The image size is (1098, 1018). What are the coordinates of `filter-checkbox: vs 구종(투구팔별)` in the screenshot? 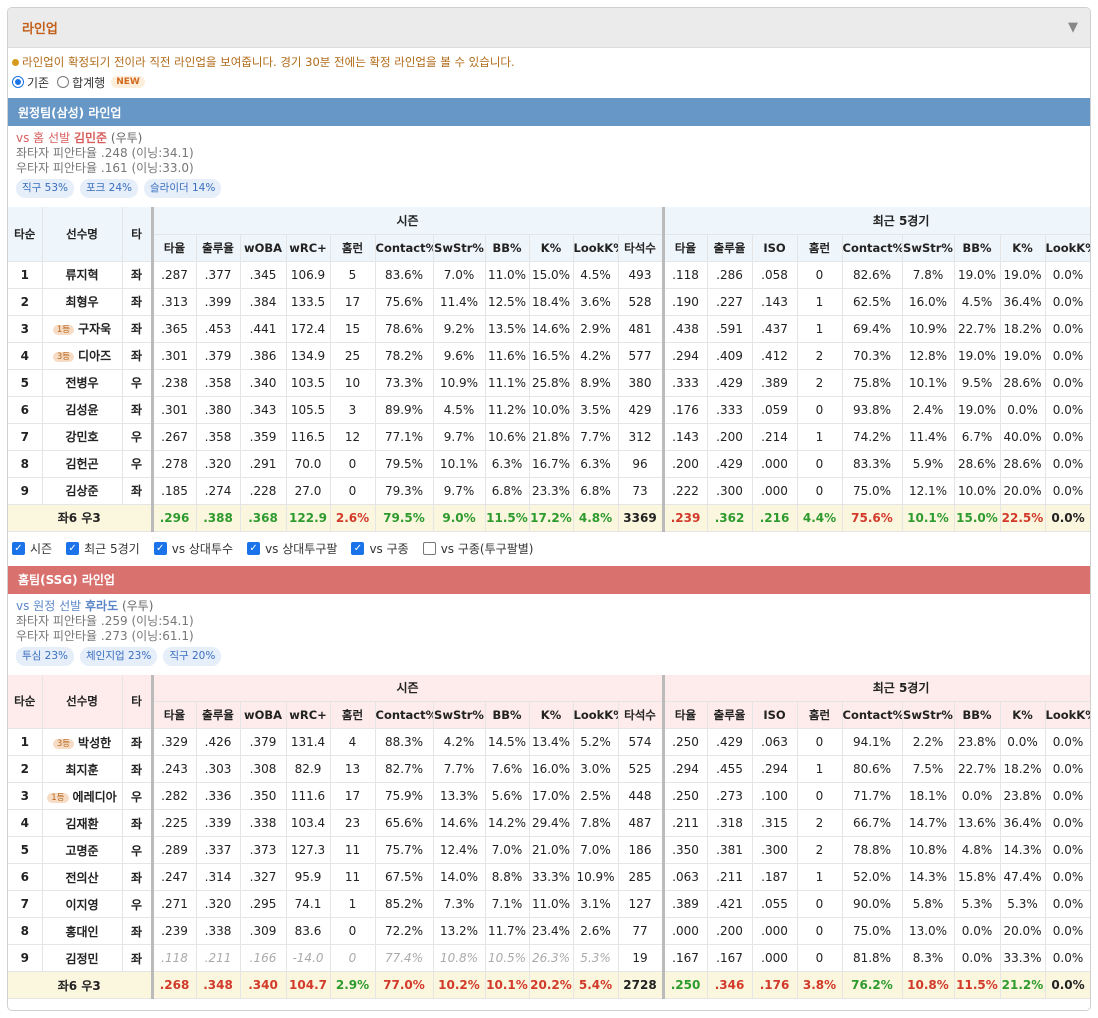 It's located at (477, 548).